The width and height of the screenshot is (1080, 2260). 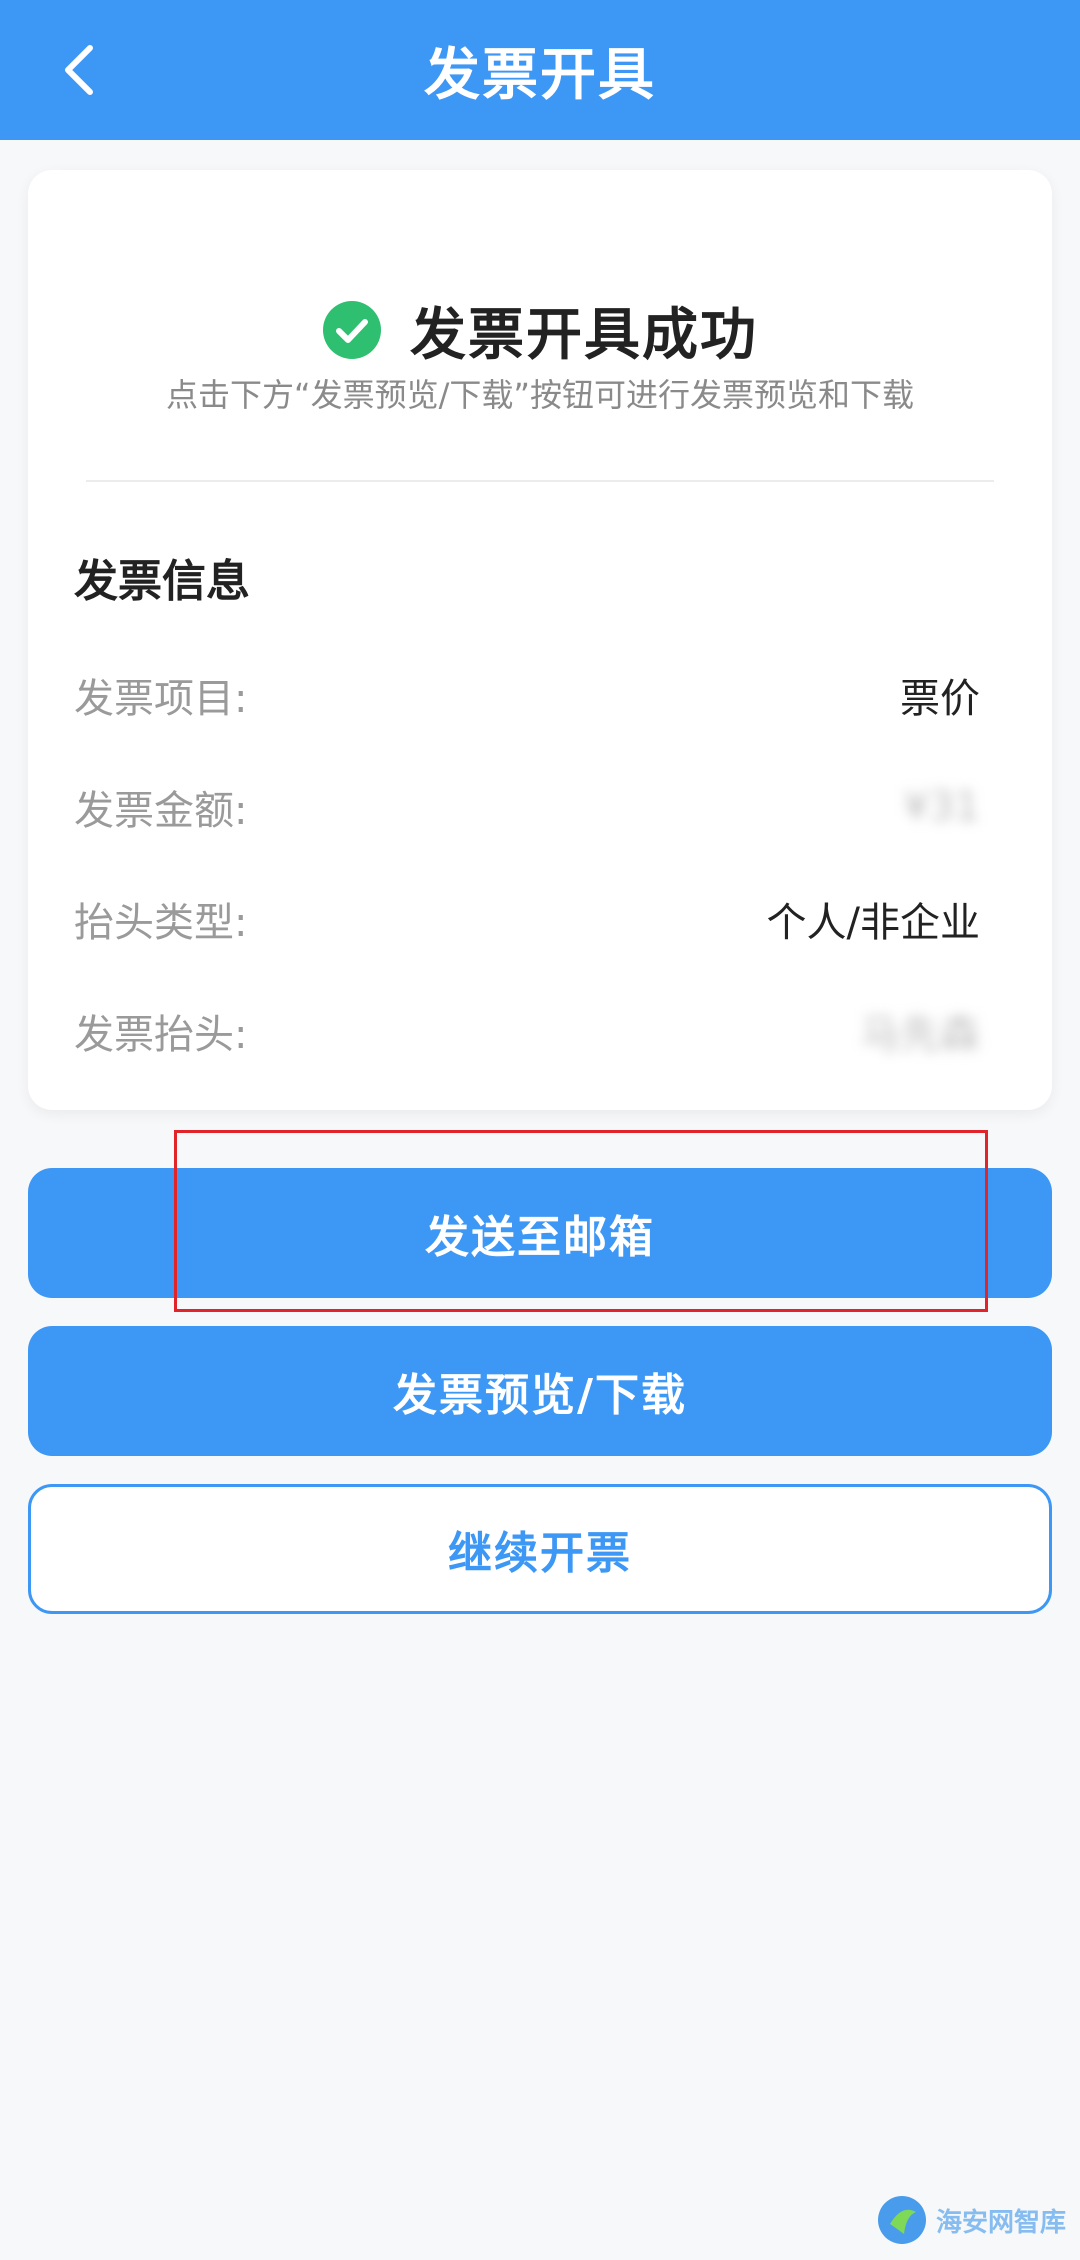 I want to click on info-label: 发票抬头:, so click(x=161, y=1035).